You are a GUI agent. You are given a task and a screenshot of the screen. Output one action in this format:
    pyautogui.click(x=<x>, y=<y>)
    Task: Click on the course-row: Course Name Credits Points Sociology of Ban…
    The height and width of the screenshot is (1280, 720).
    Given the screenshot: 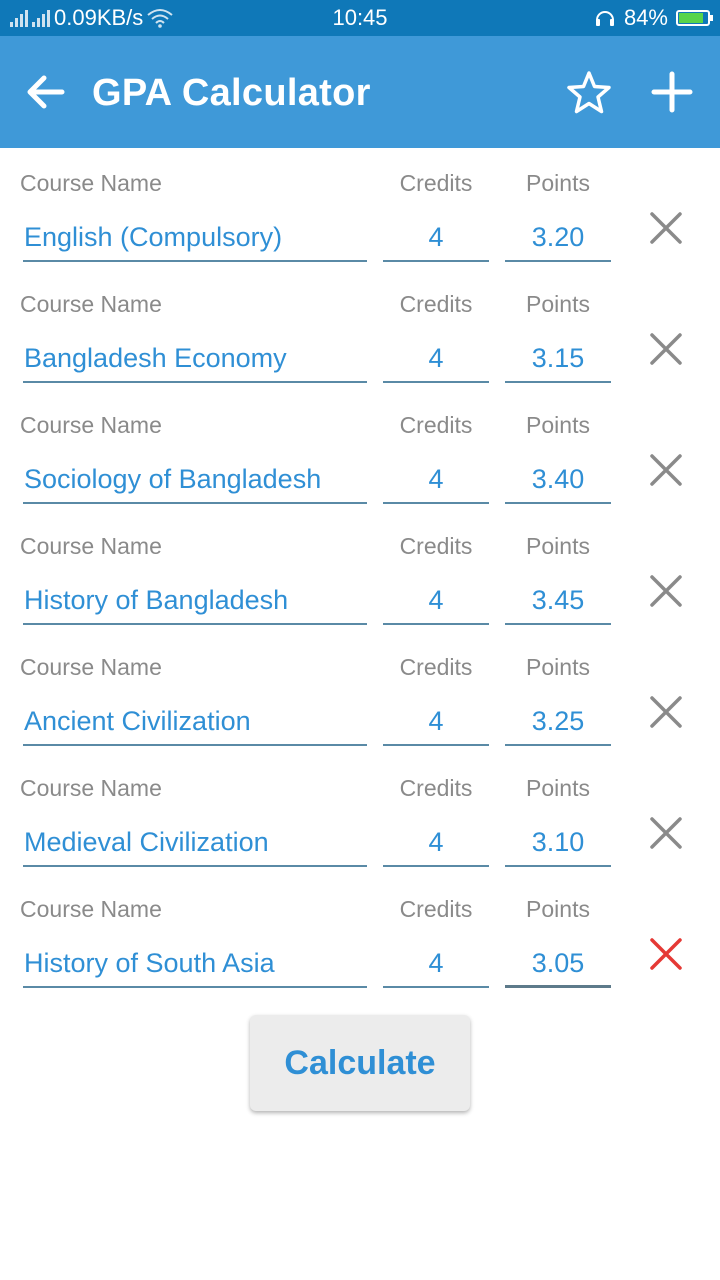 What is the action you would take?
    pyautogui.click(x=360, y=450)
    